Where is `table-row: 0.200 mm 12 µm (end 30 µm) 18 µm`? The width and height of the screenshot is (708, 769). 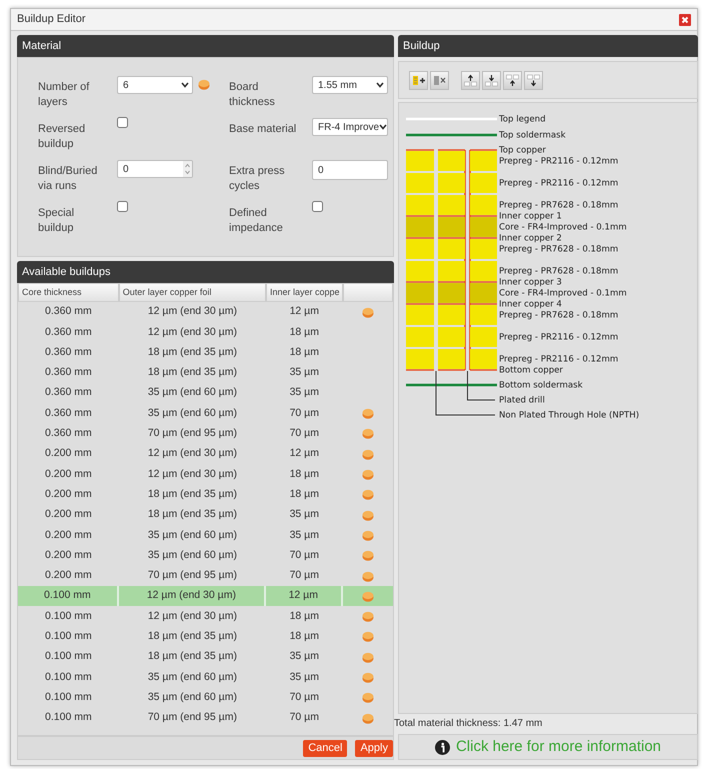
table-row: 0.200 mm 12 µm (end 30 µm) 18 µm is located at coordinates (205, 474).